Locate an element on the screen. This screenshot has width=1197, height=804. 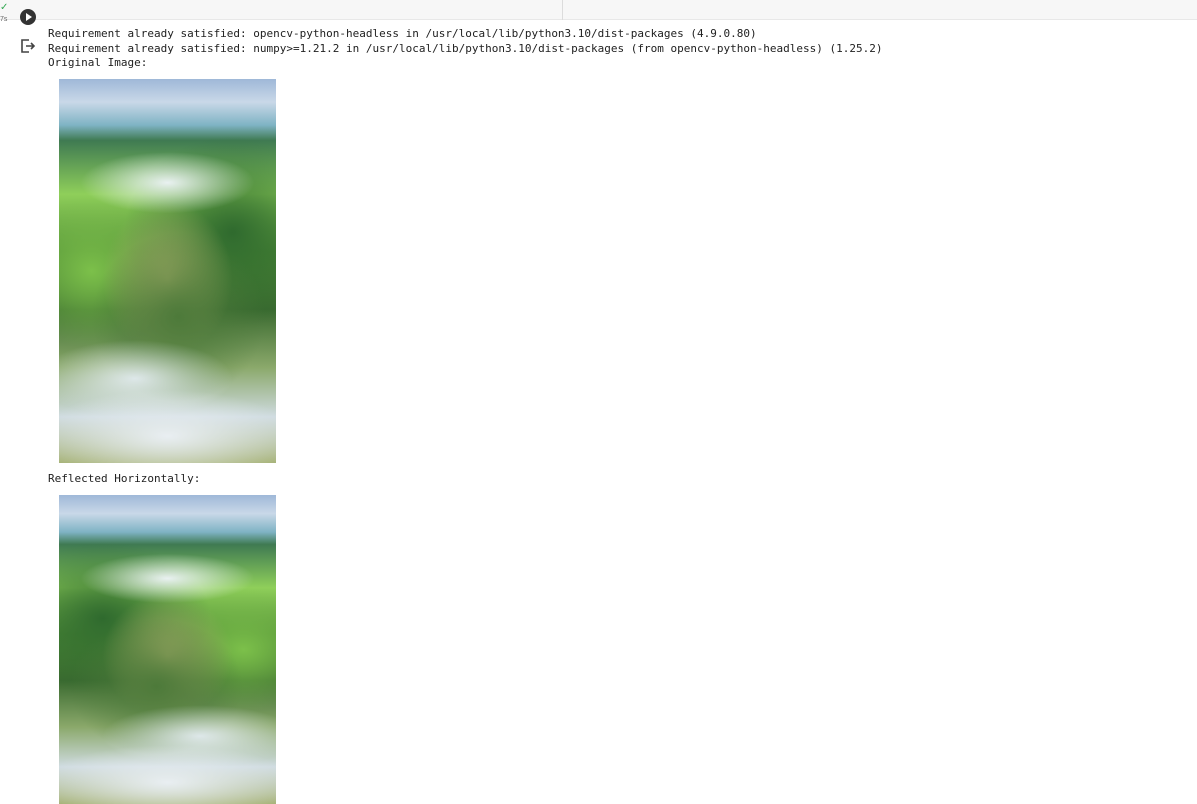
landscape-scene-flipped is located at coordinates (167, 649).